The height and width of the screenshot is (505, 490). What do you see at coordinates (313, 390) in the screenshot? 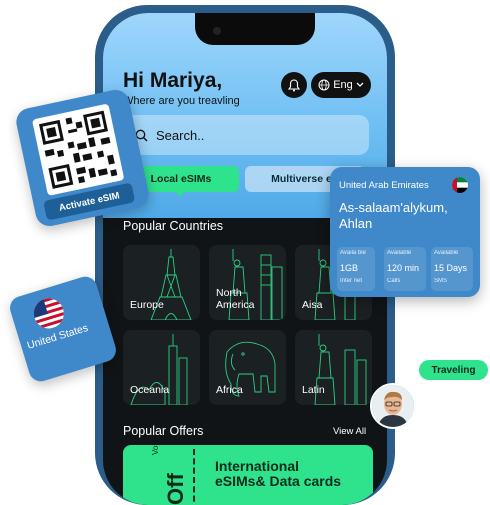
I see `country-label: Latin` at bounding box center [313, 390].